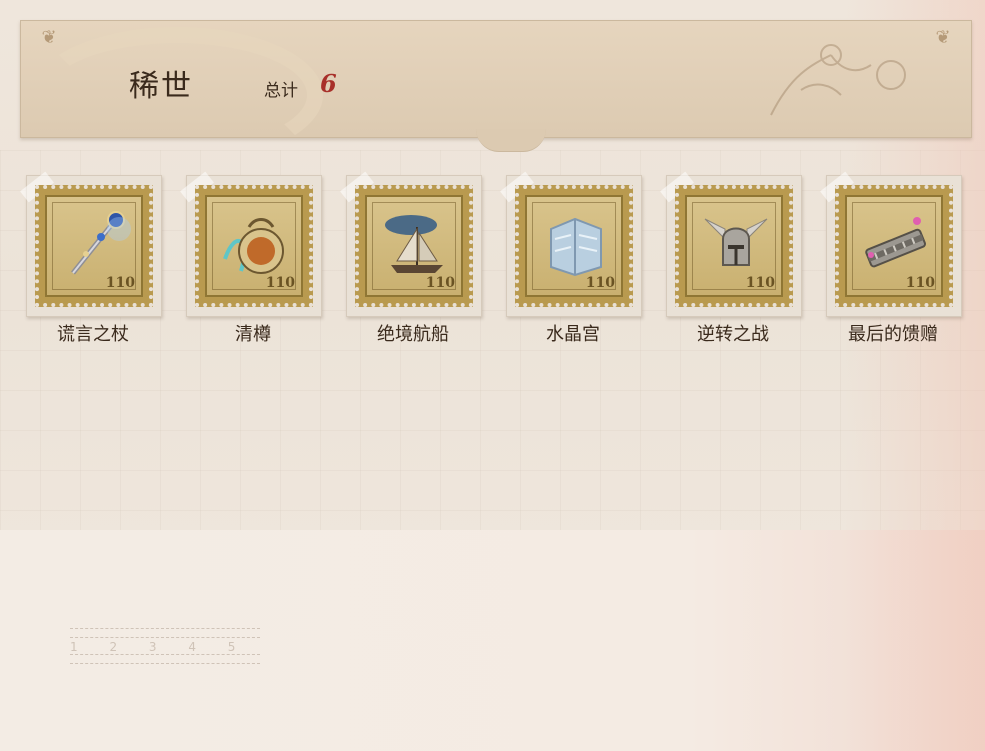 This screenshot has width=985, height=751. I want to click on collection-item-wine-vessel: 110 清樽, so click(251, 259).